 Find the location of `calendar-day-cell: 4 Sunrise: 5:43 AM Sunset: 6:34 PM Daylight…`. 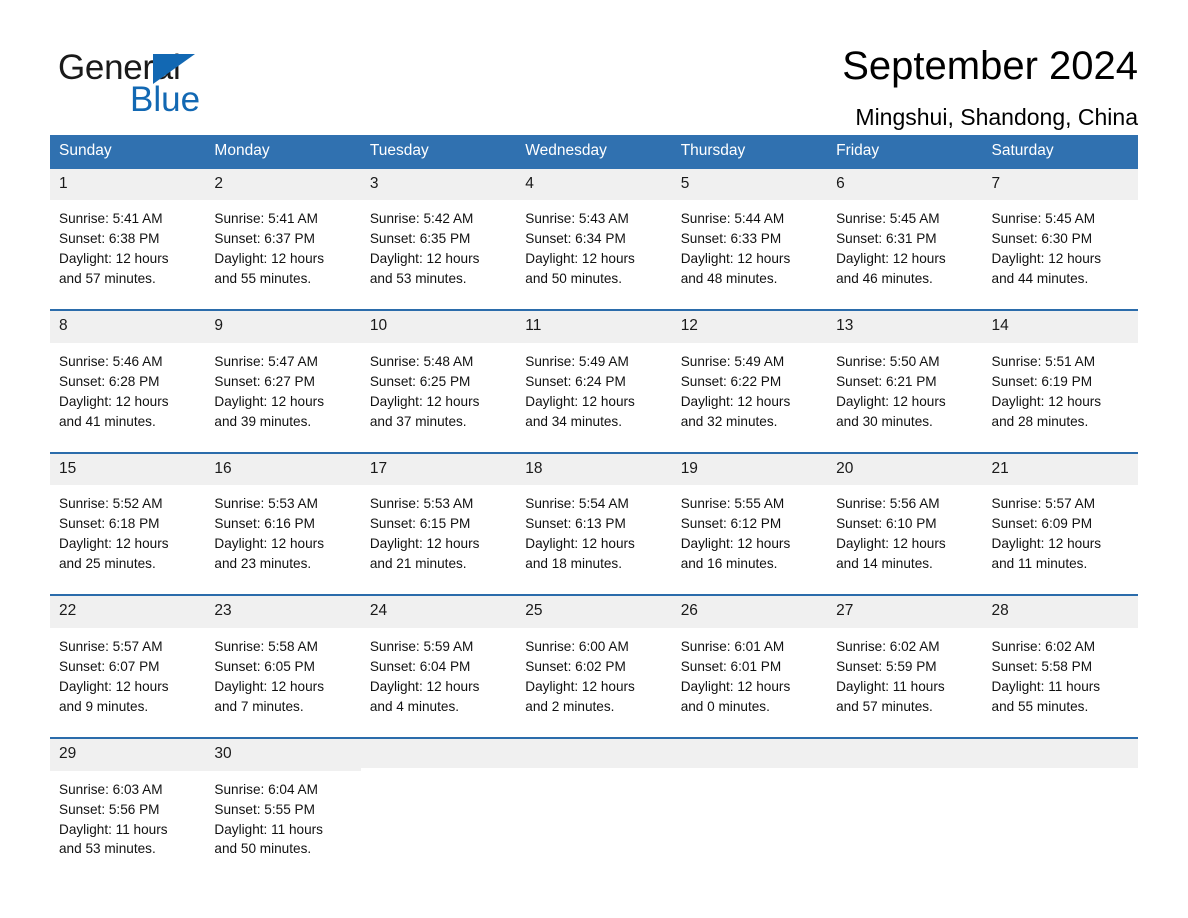

calendar-day-cell: 4 Sunrise: 5:43 AM Sunset: 6:34 PM Daylight… is located at coordinates (594, 239).